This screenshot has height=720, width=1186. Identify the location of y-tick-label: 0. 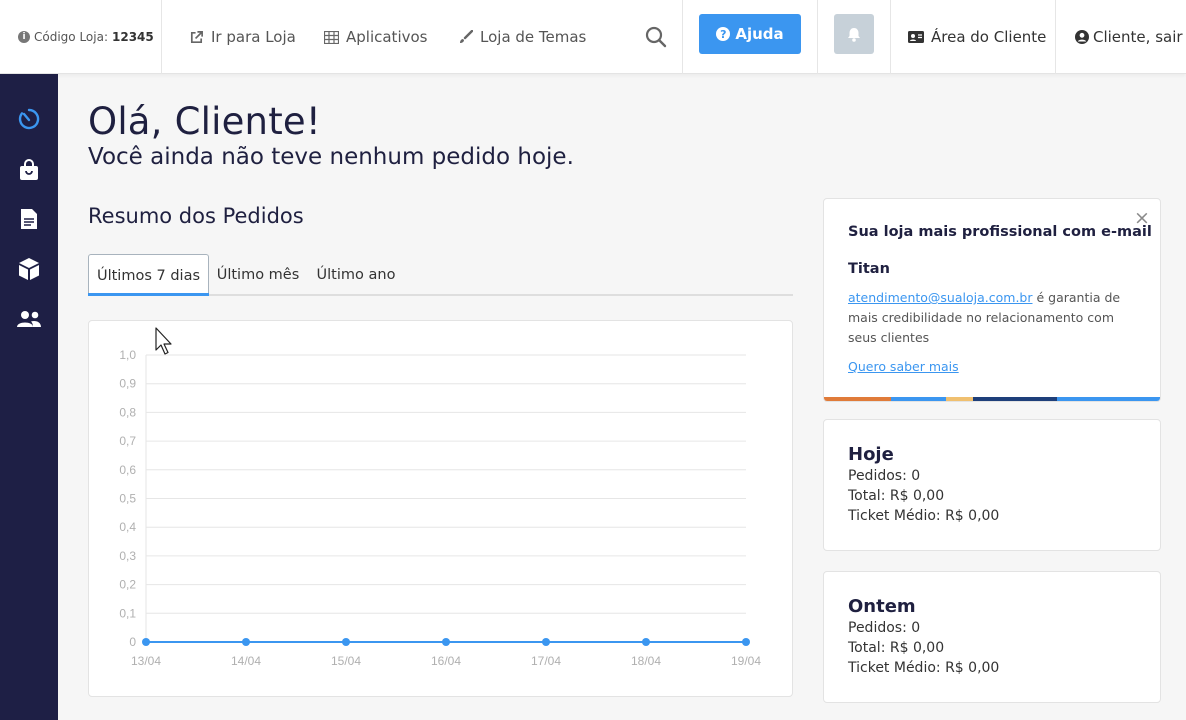
(132, 642).